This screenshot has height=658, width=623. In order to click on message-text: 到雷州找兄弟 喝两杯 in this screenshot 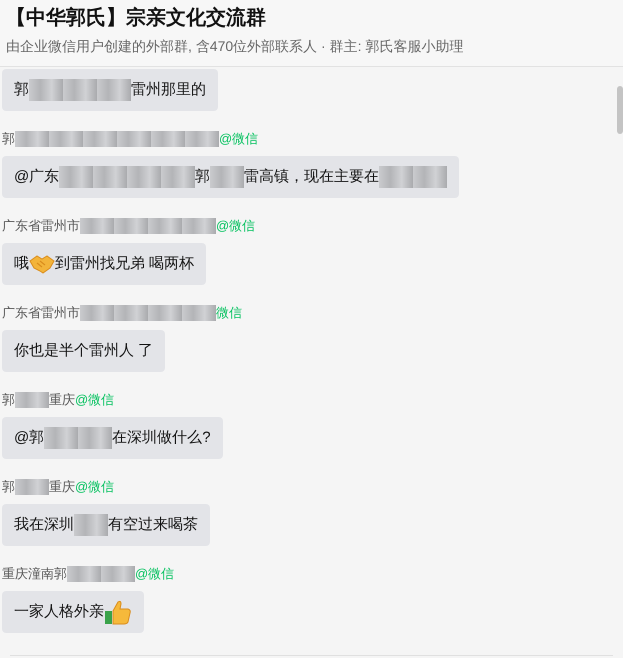, I will do `click(124, 264)`.